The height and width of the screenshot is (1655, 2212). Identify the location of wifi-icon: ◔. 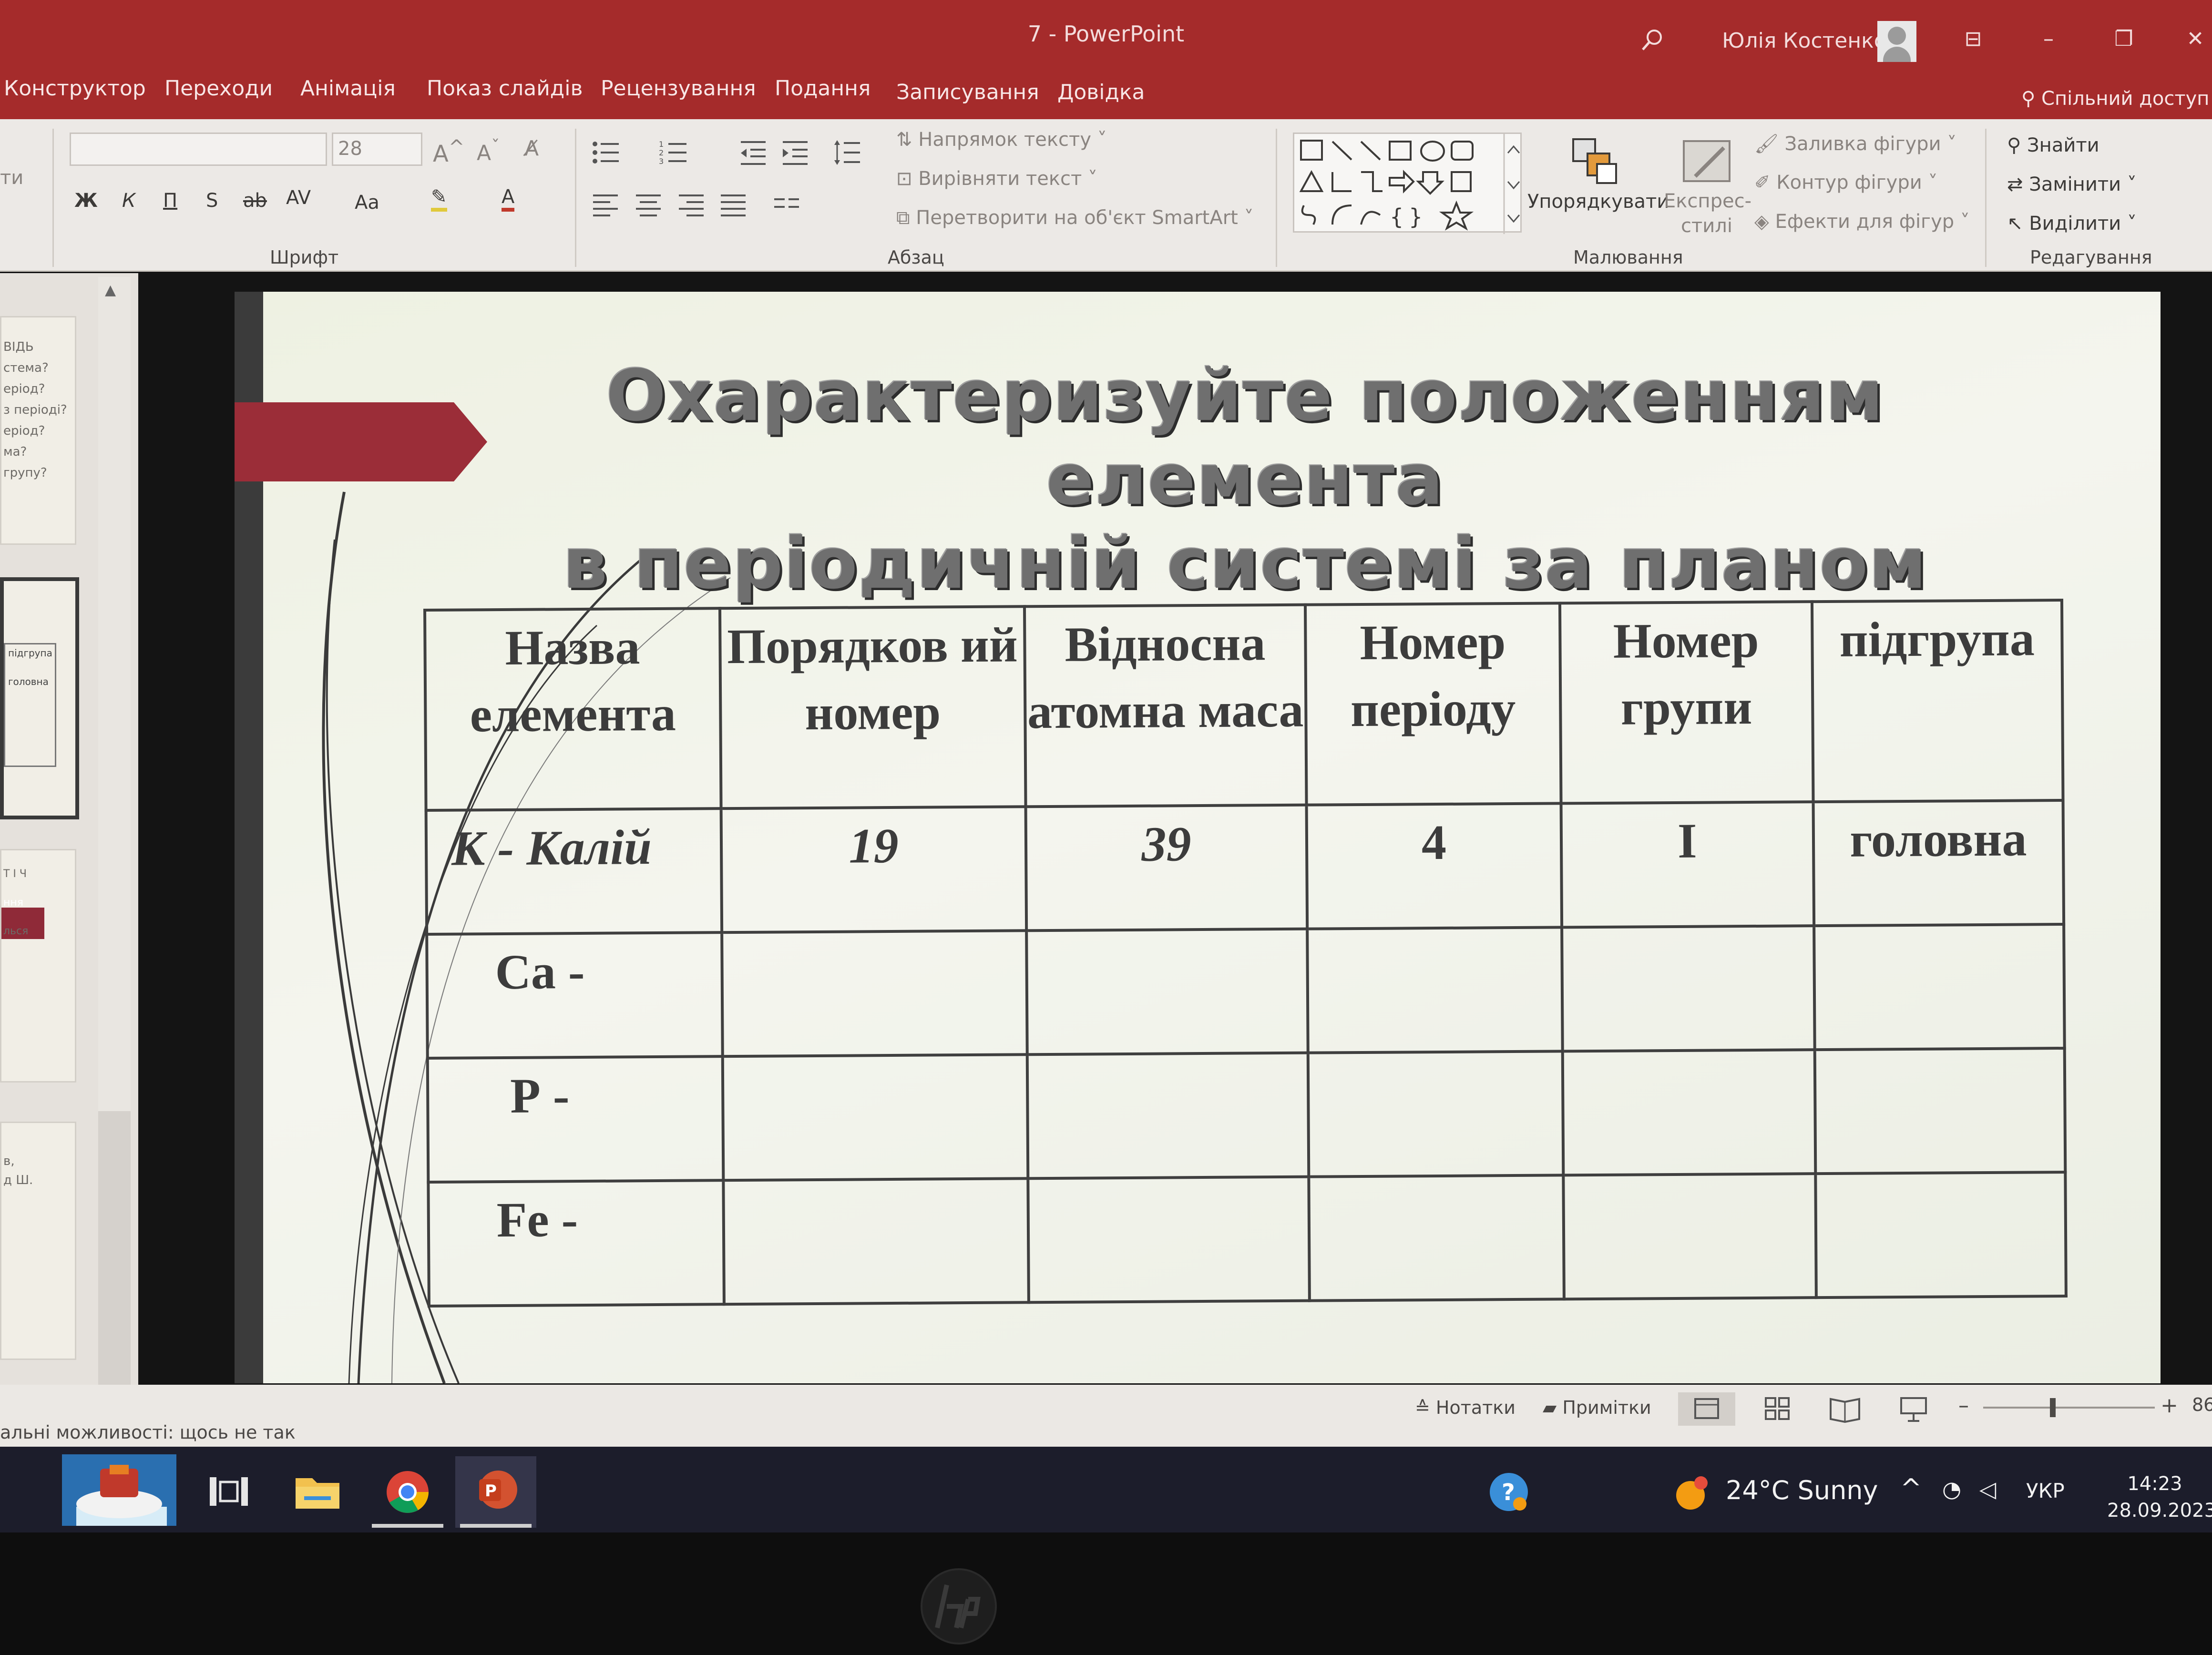
(1951, 1489).